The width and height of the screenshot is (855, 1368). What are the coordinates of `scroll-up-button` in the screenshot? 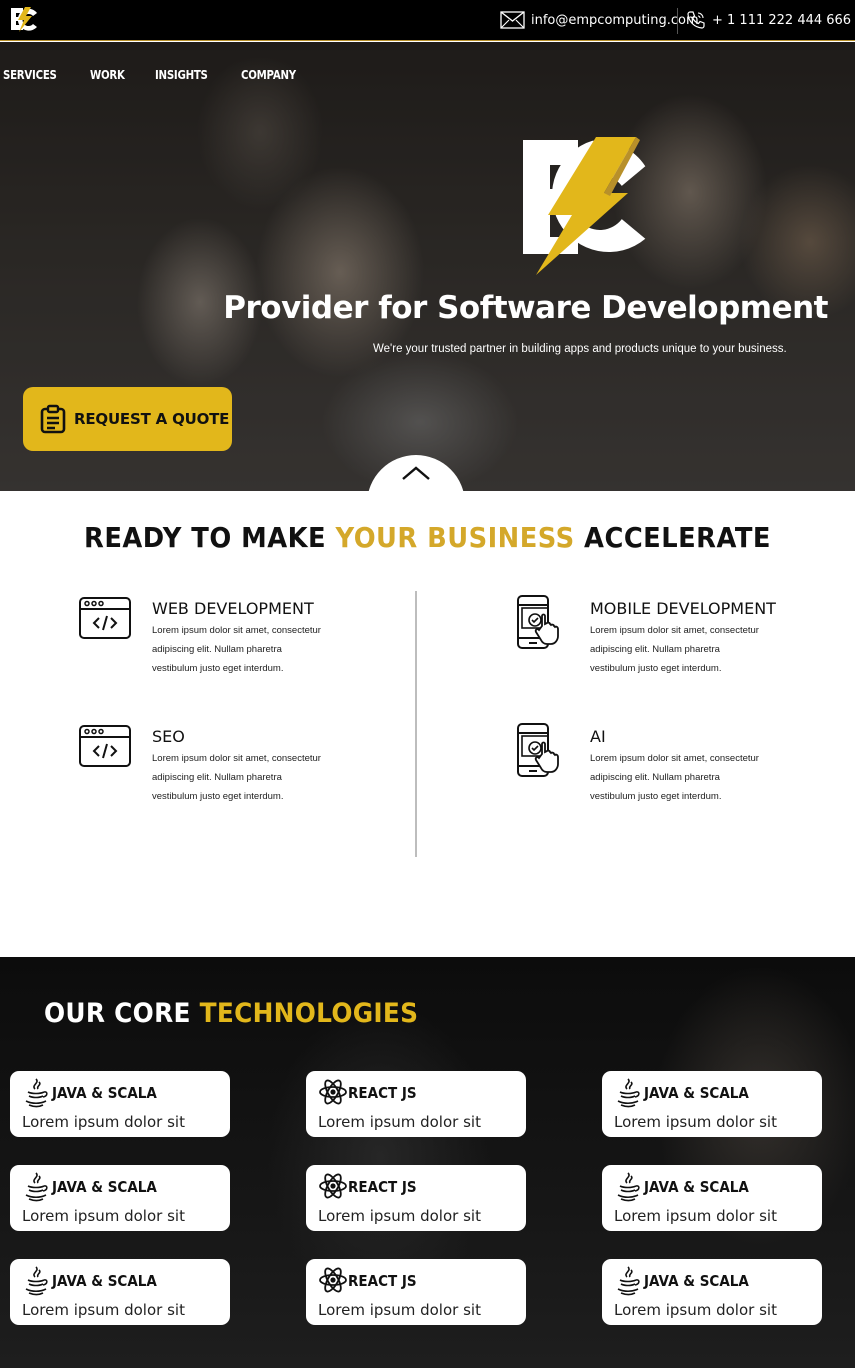 It's located at (416, 473).